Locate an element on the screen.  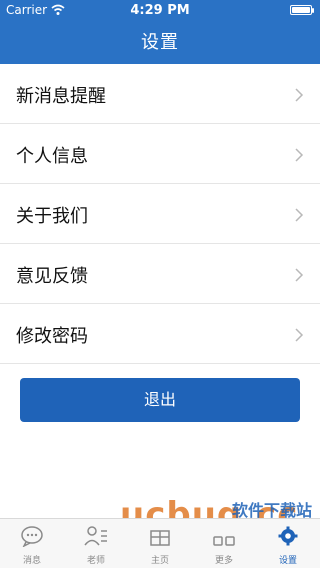
home-icon is located at coordinates (160, 538).